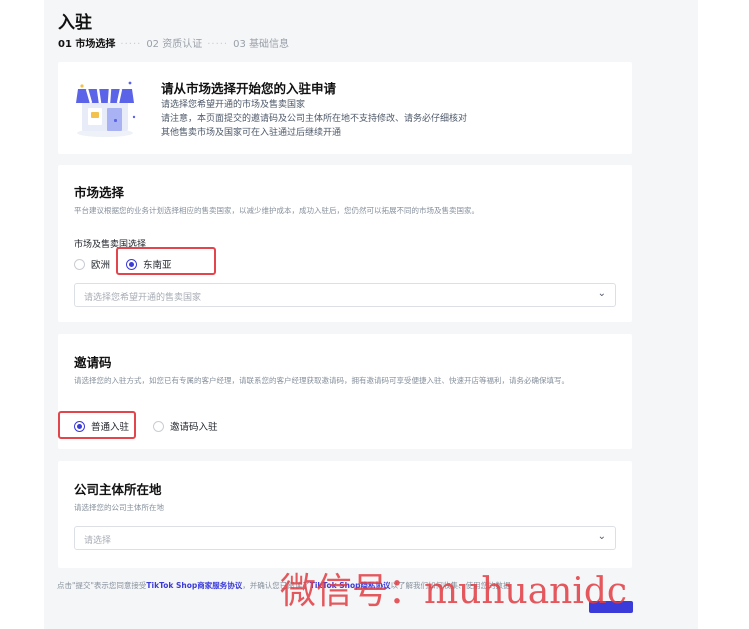  Describe the element at coordinates (249, 88) in the screenshot. I see `intro-heading: 请从市场选择开始您的入驻申请` at that location.